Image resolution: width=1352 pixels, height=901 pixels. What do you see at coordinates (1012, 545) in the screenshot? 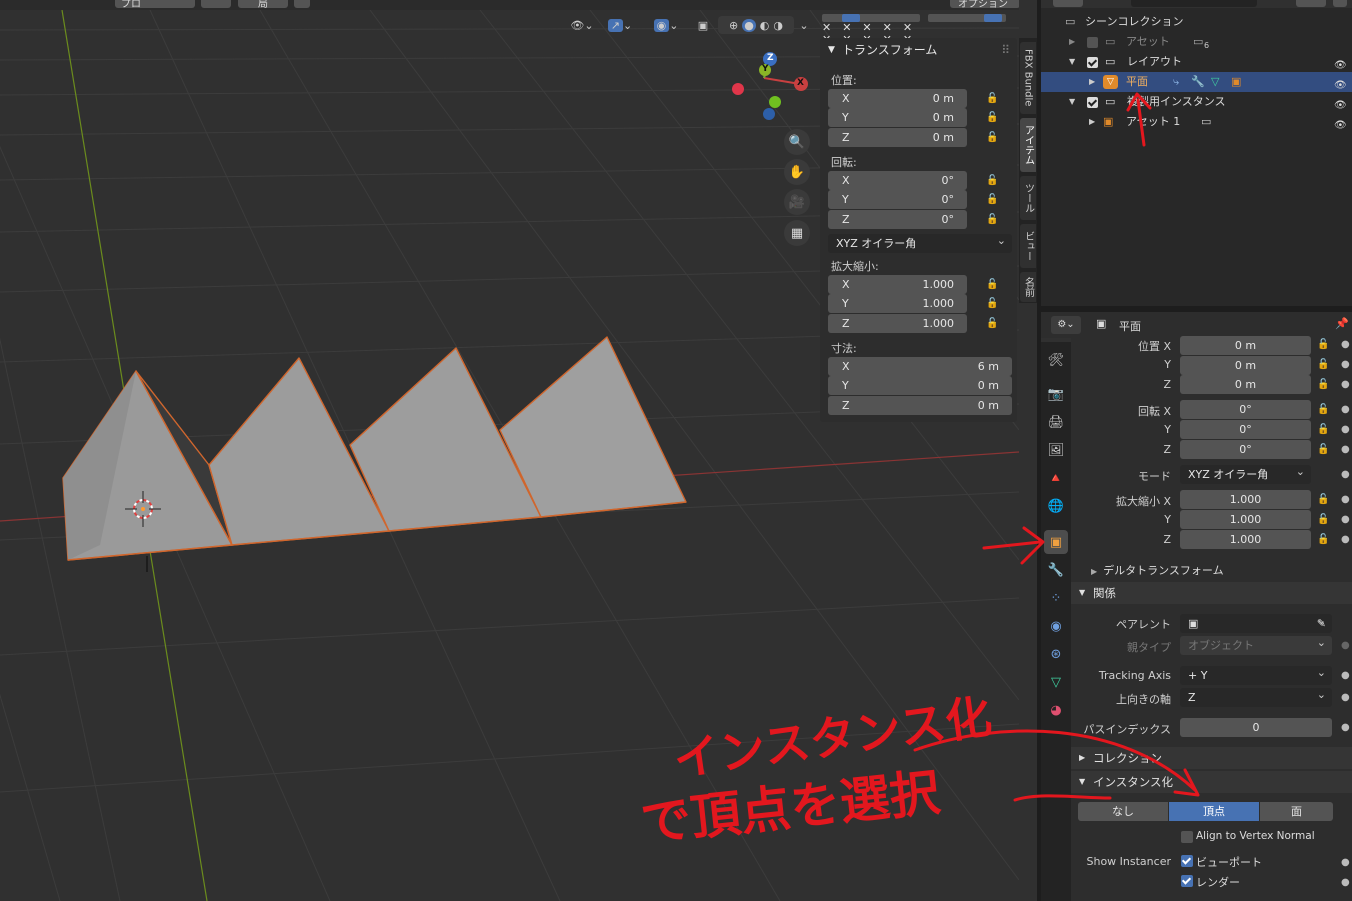
I see `arrow-to-object-tab` at bounding box center [1012, 545].